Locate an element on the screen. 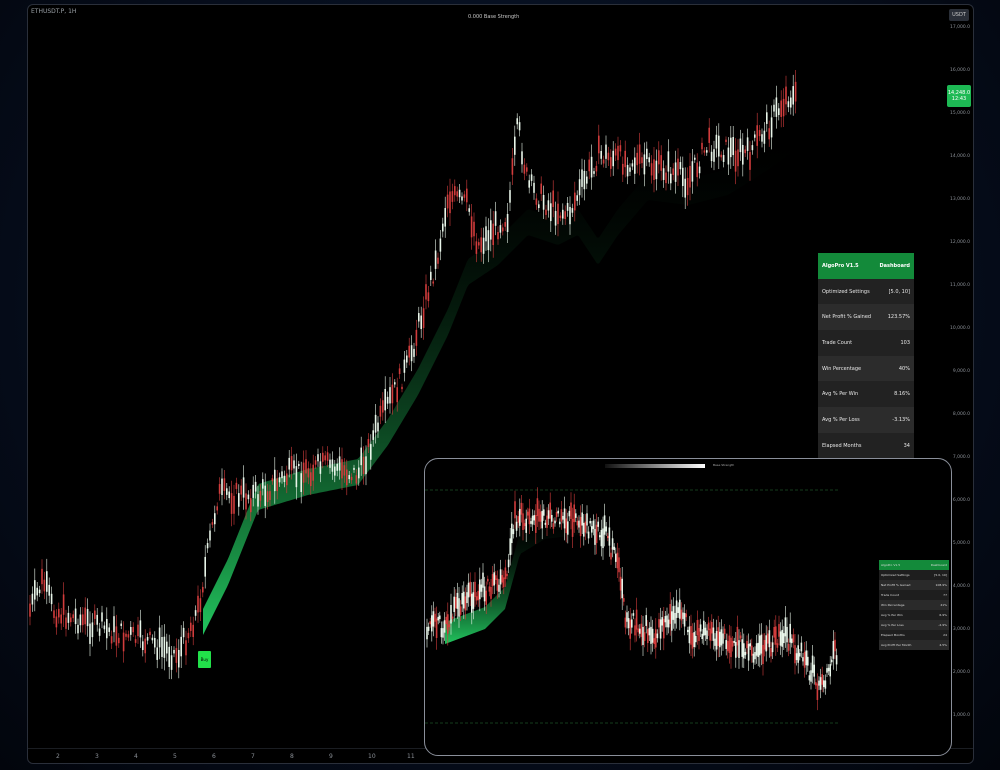  price-tick: 5,000.0 is located at coordinates (961, 543).